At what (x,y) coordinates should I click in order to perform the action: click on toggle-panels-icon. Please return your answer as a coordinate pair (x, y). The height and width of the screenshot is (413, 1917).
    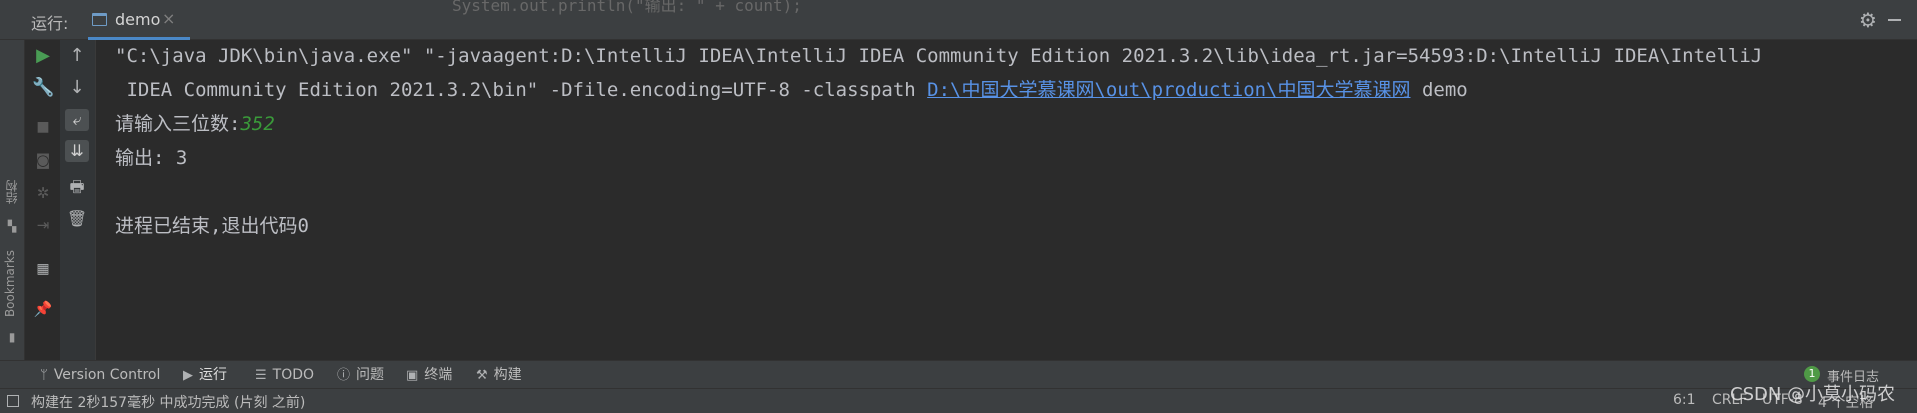
    Looking at the image, I should click on (13, 401).